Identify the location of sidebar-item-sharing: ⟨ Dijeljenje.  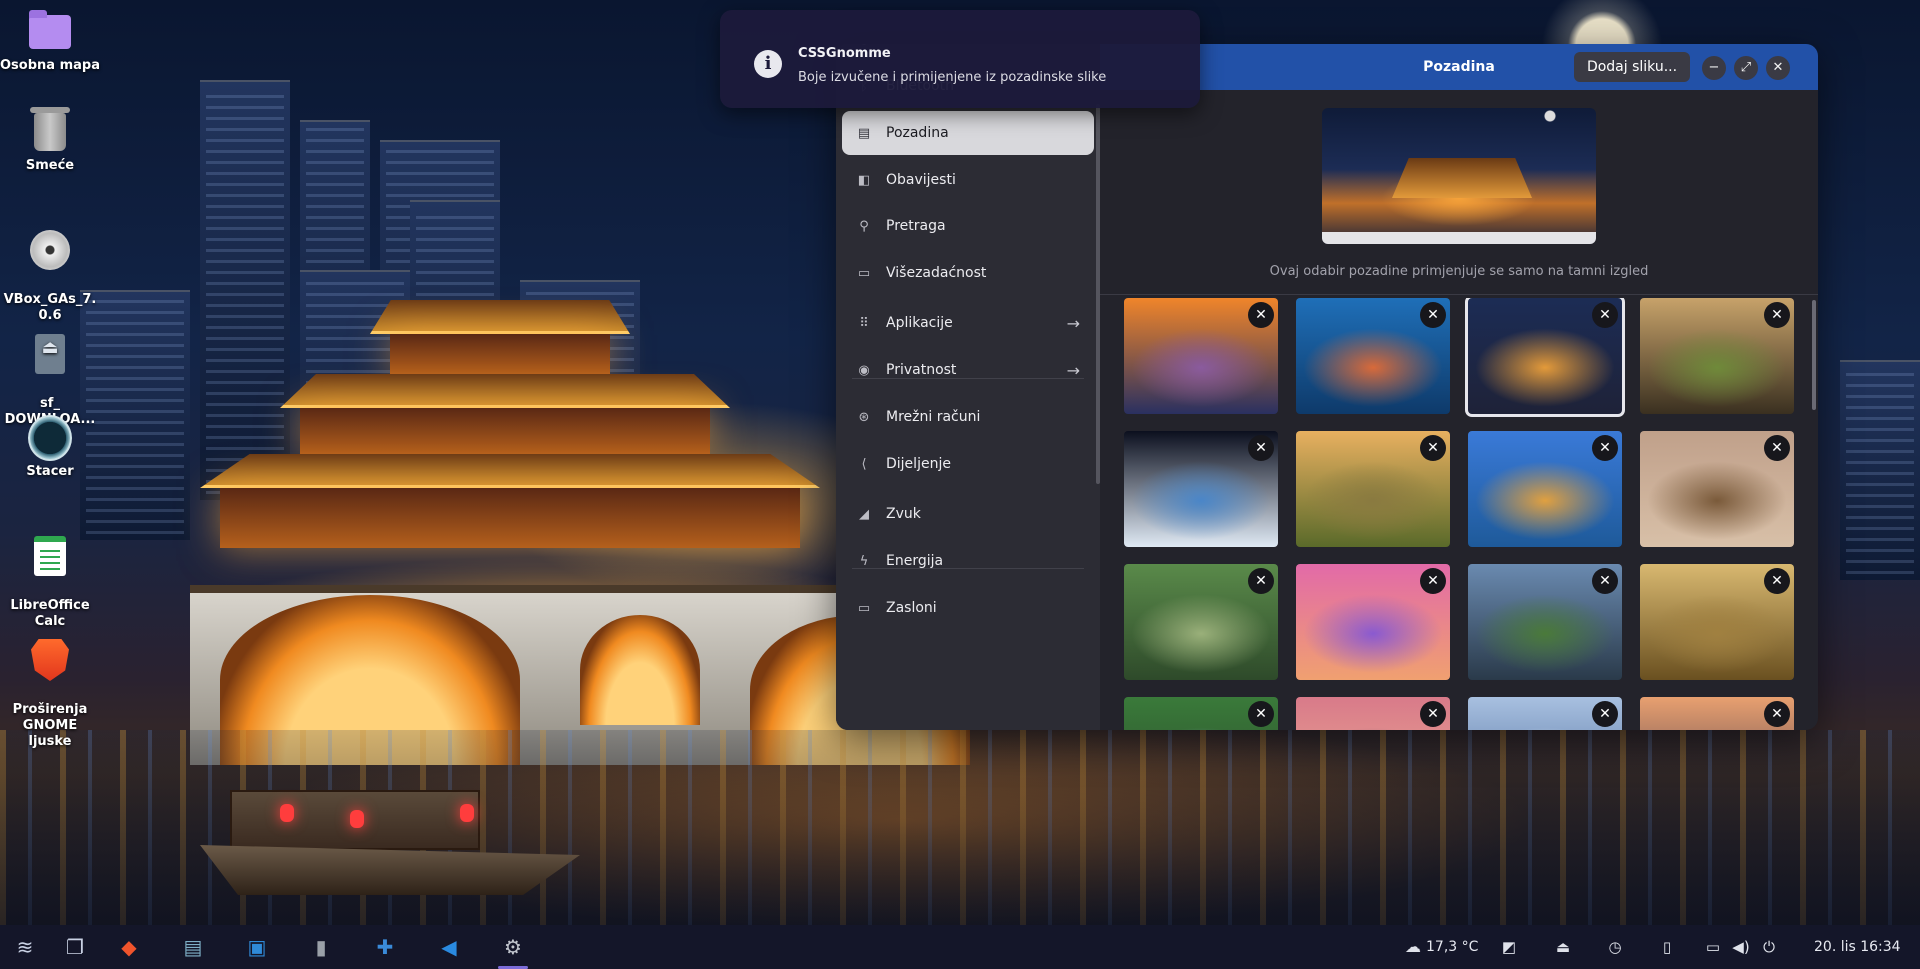
(968, 464).